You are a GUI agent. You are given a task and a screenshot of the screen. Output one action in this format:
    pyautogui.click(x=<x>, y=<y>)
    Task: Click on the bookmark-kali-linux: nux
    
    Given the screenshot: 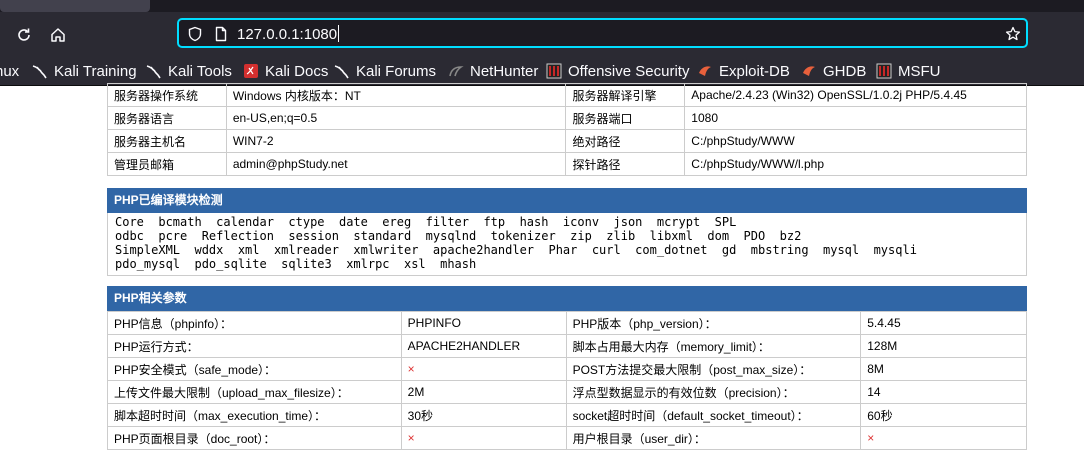 What is the action you would take?
    pyautogui.click(x=9, y=71)
    